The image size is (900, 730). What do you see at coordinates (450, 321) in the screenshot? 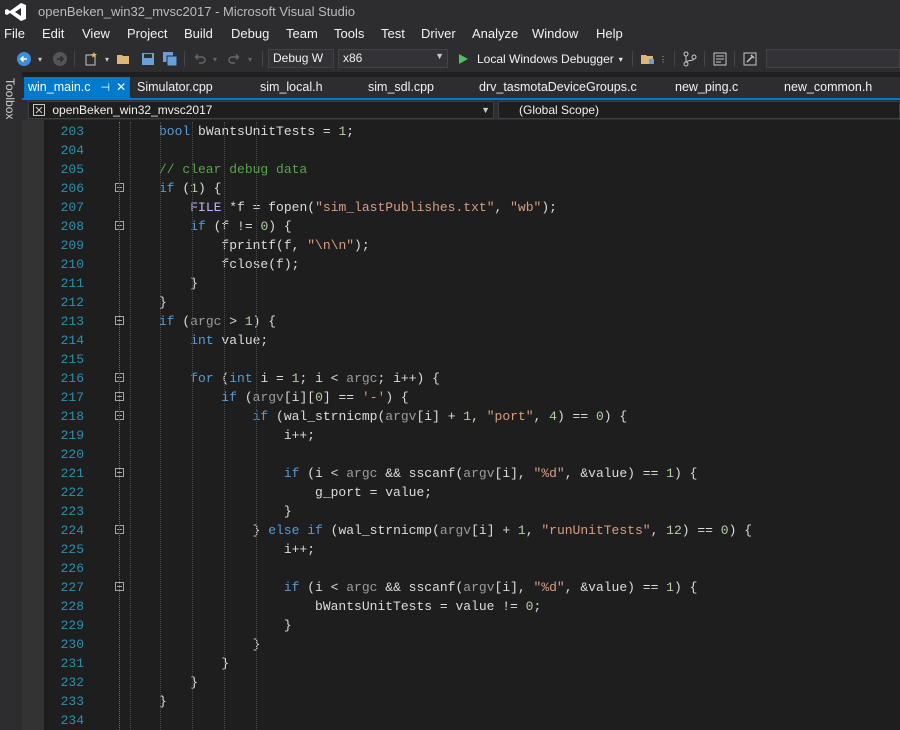
I see `code-line: 213 if (argc > 1) {` at bounding box center [450, 321].